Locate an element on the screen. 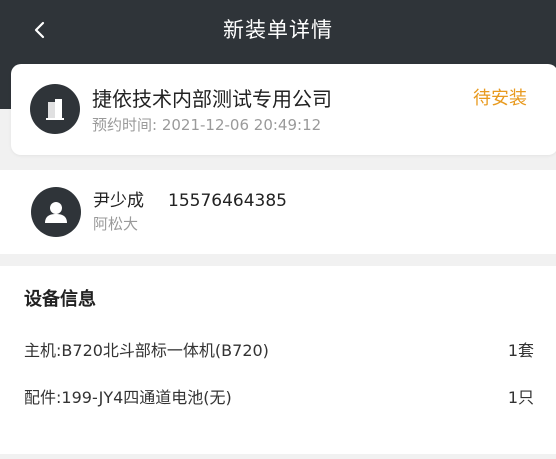 The width and height of the screenshot is (556, 459). company-name: 捷依技术内部测试专用公司 is located at coordinates (212, 99).